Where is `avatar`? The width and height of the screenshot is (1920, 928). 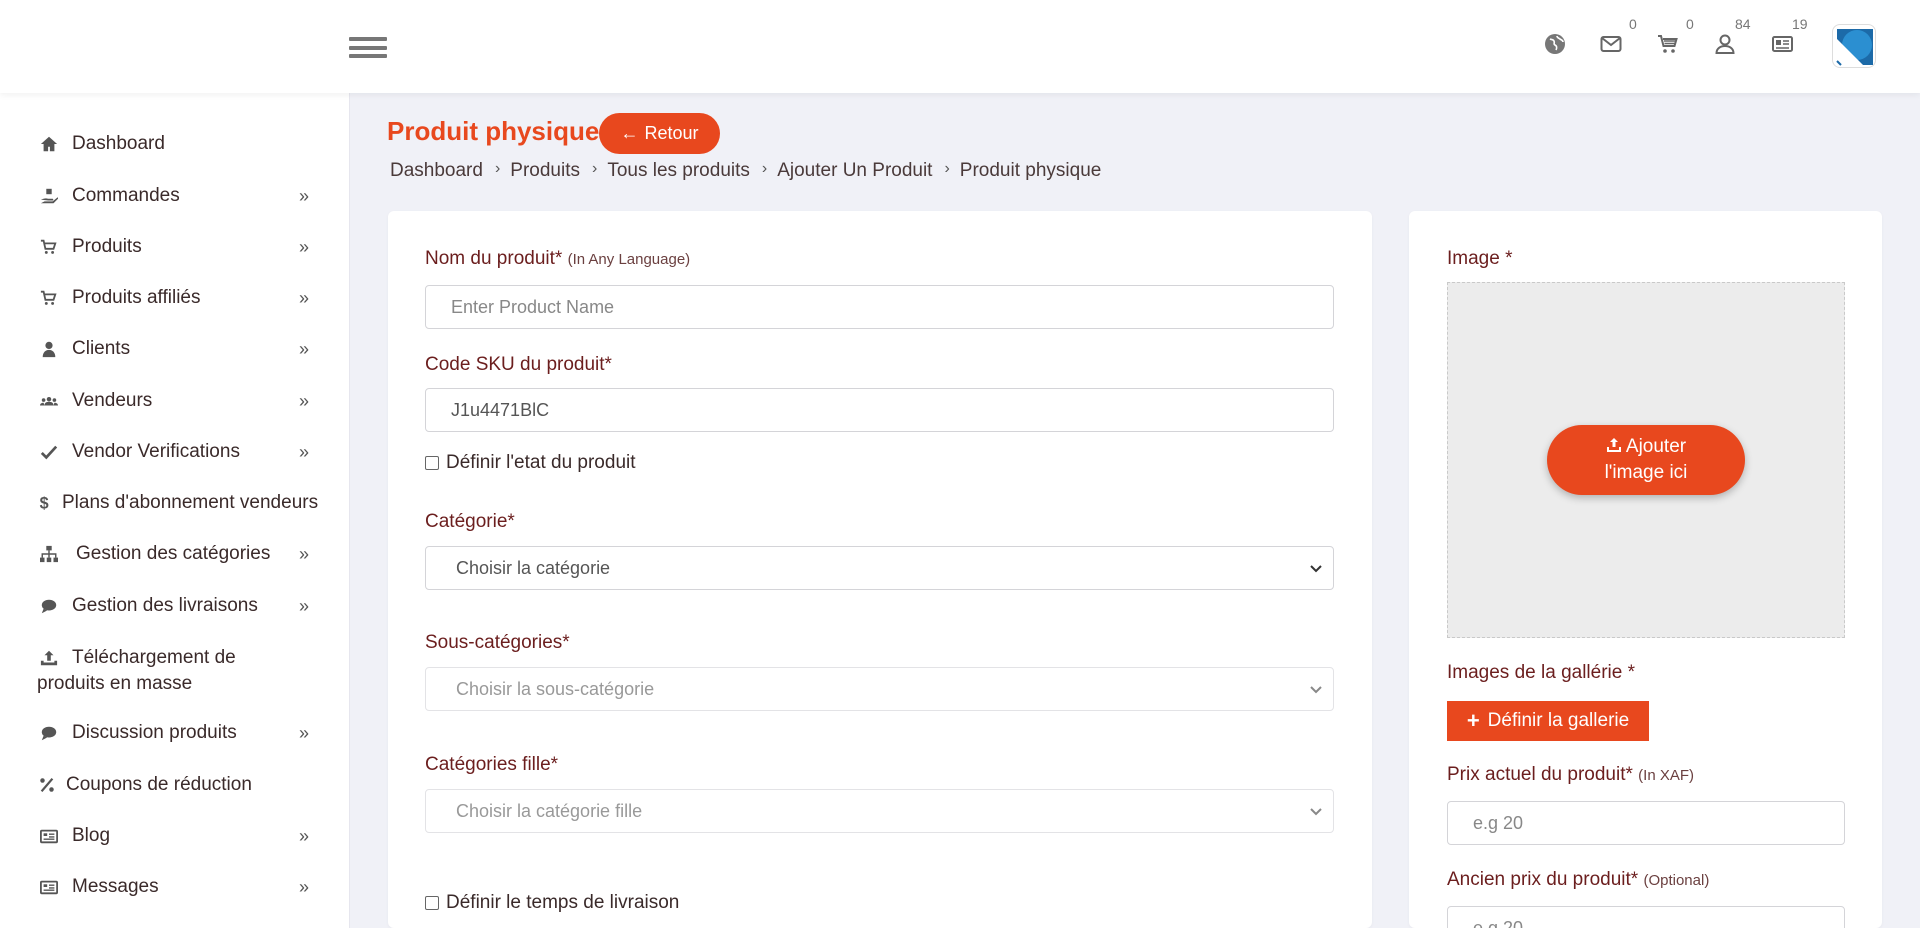 avatar is located at coordinates (1854, 46).